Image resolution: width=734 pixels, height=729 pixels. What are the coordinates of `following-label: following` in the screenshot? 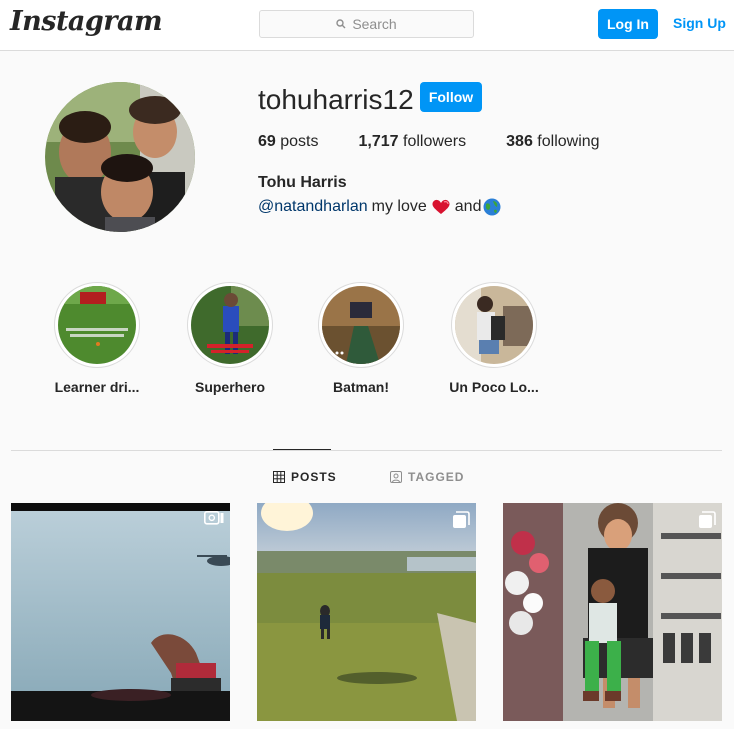 It's located at (568, 141).